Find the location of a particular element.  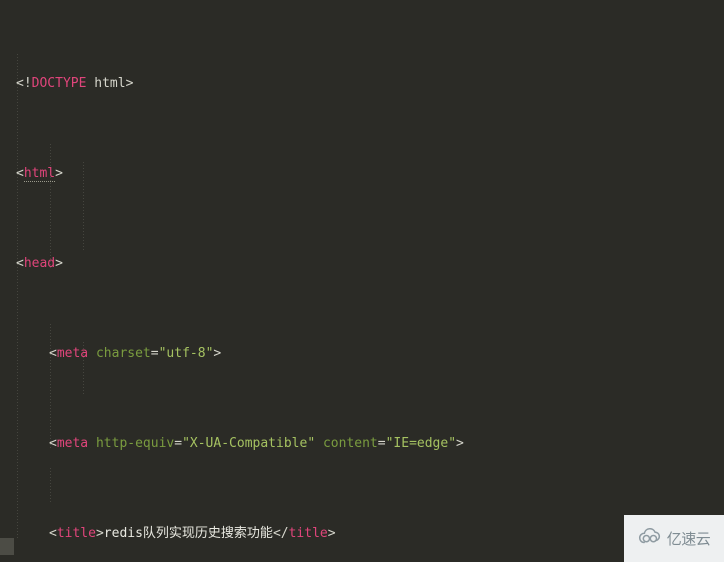

code-line: <meta charset="utf-8"> is located at coordinates (362, 354).